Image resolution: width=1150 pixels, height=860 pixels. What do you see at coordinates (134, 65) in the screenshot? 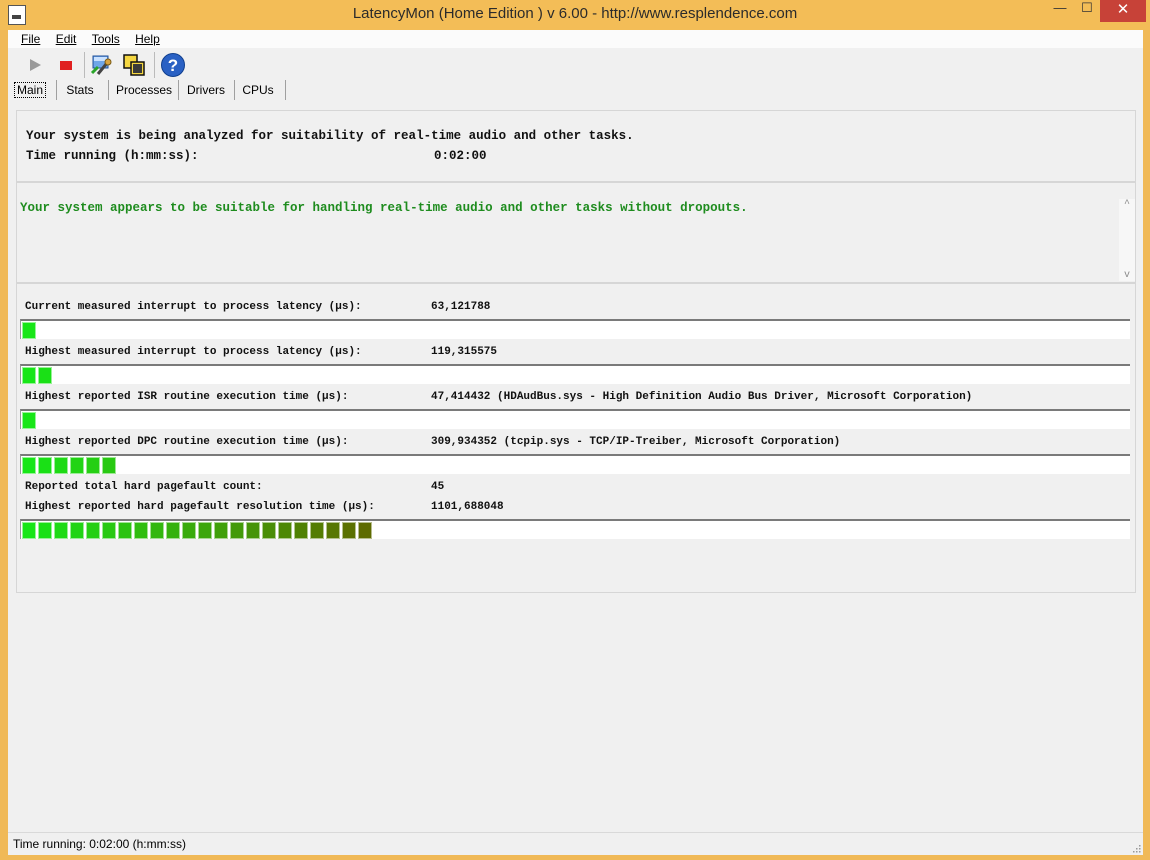
I see `copy-icon` at bounding box center [134, 65].